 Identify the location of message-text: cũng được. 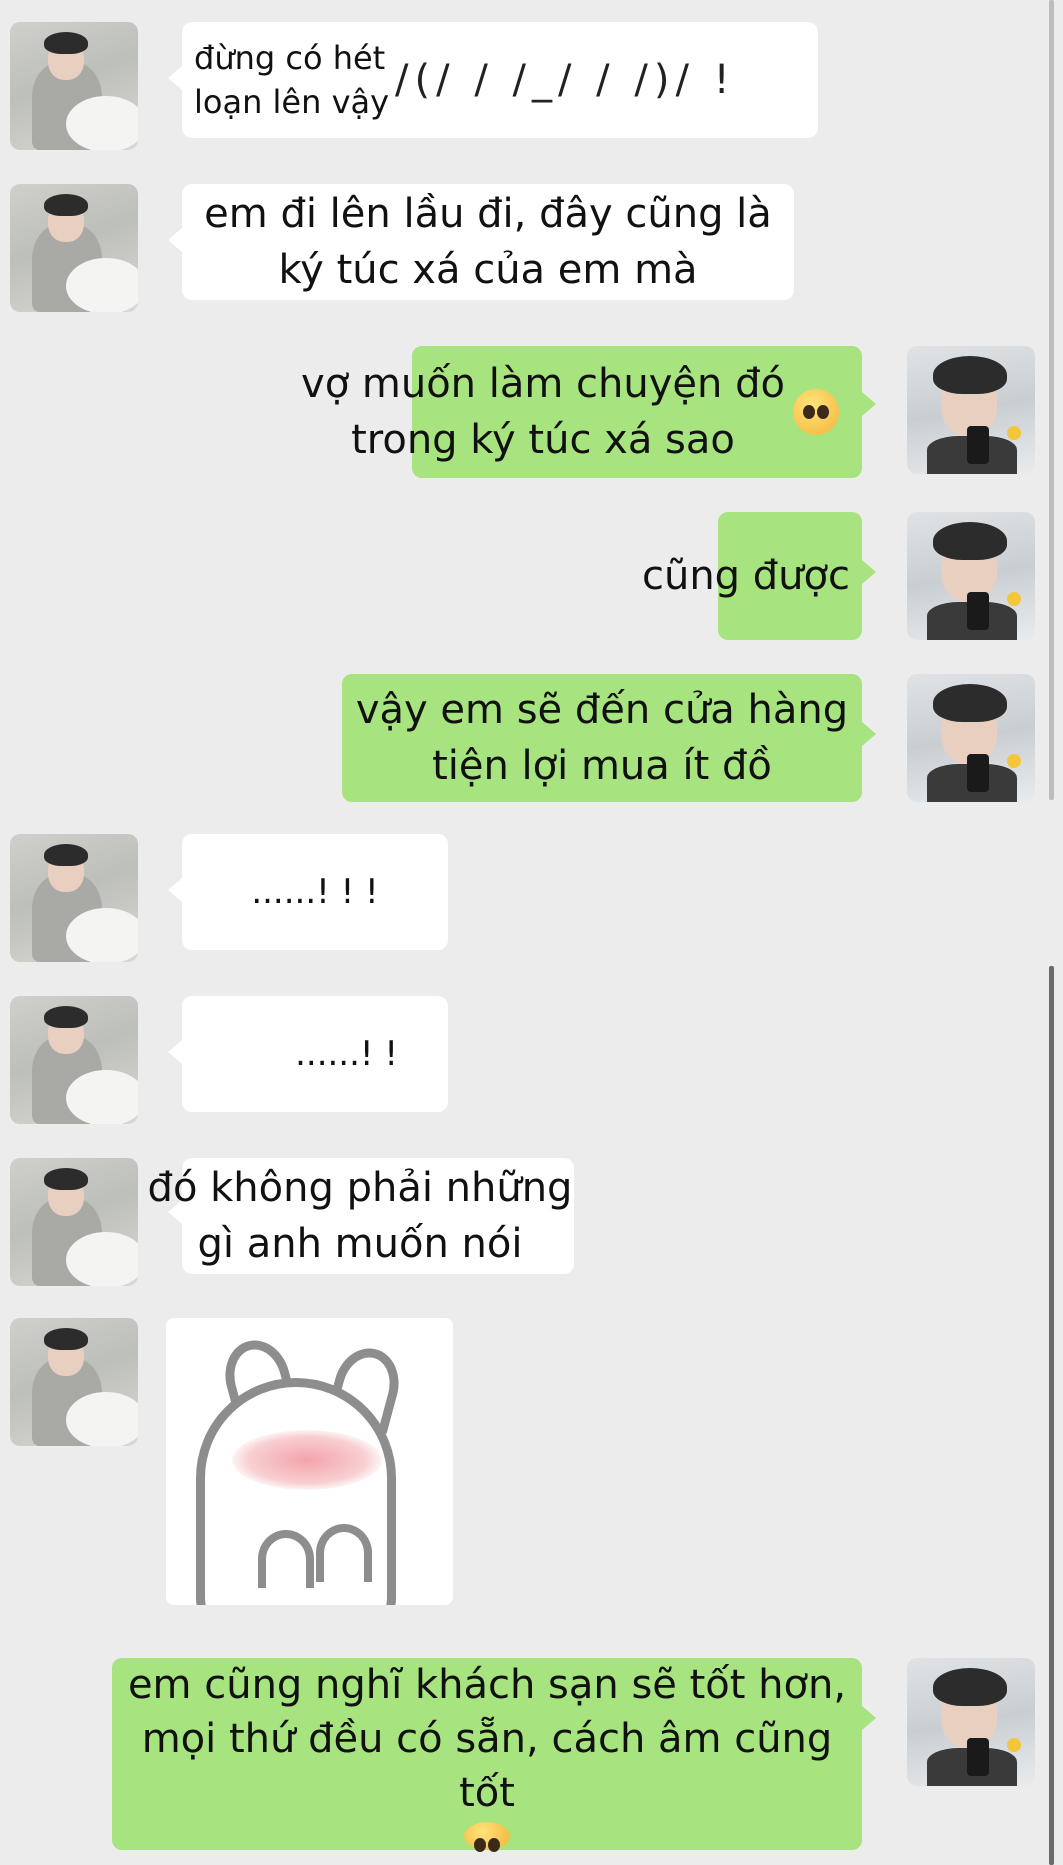
(745, 576).